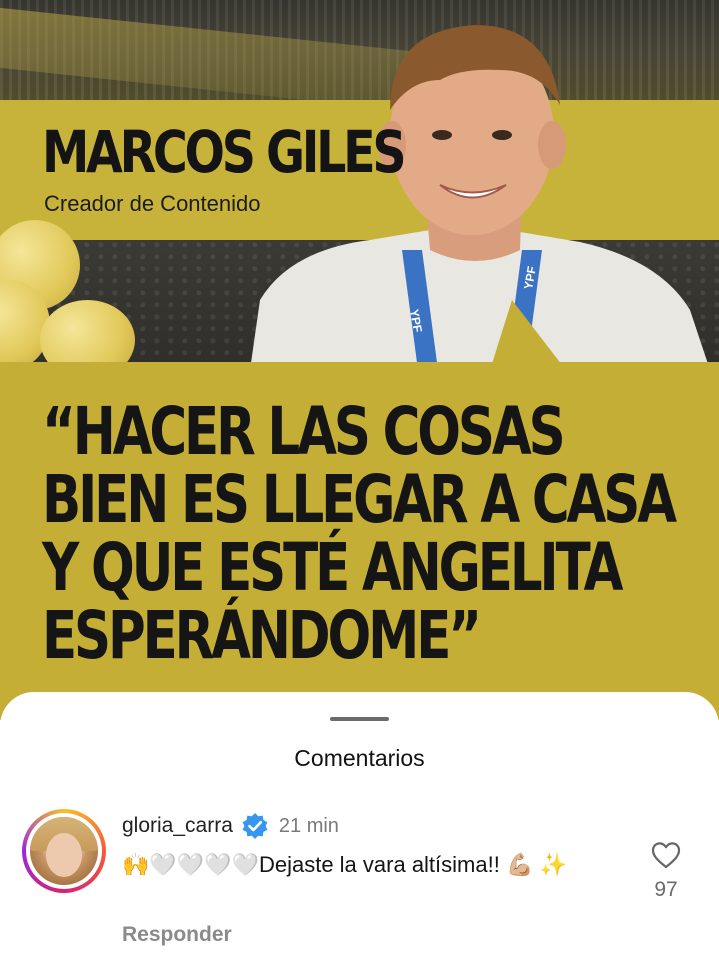  What do you see at coordinates (359, 499) in the screenshot?
I see `quote-line: BIEN ES LLEGAR A CASA` at bounding box center [359, 499].